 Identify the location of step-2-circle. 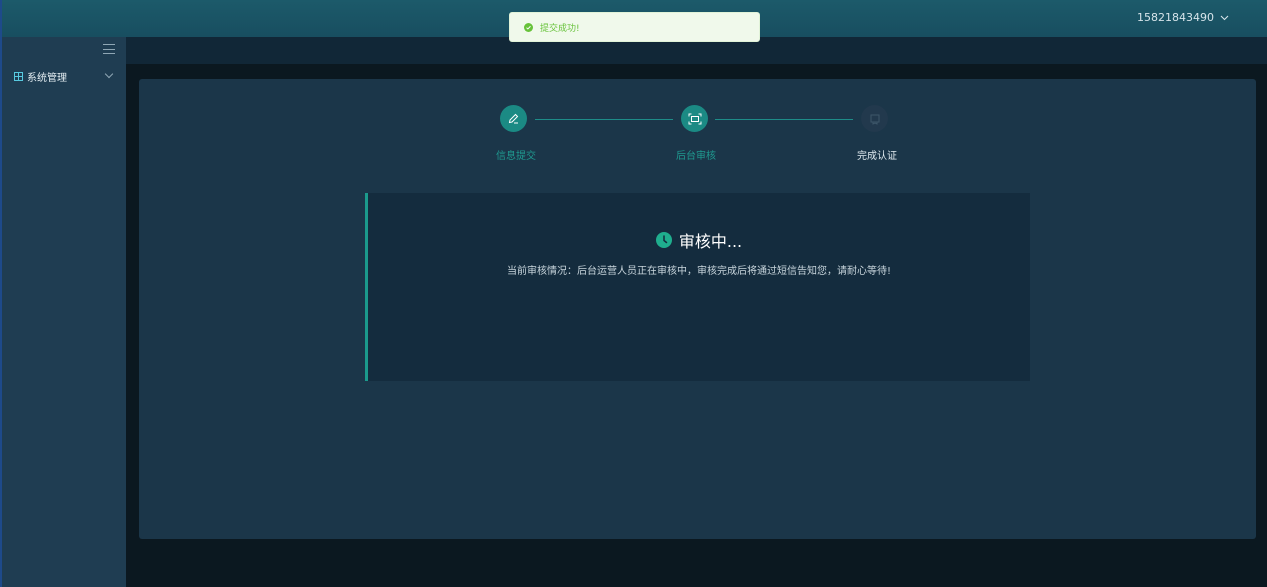
(694, 118).